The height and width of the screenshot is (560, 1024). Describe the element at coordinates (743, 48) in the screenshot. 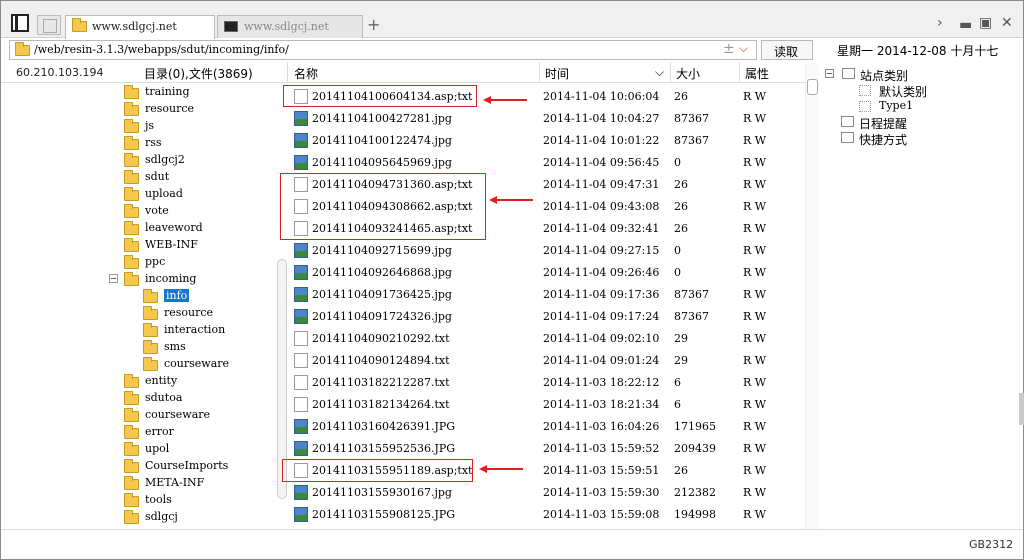

I see `dropdown-arrow-icon: ⌵` at that location.